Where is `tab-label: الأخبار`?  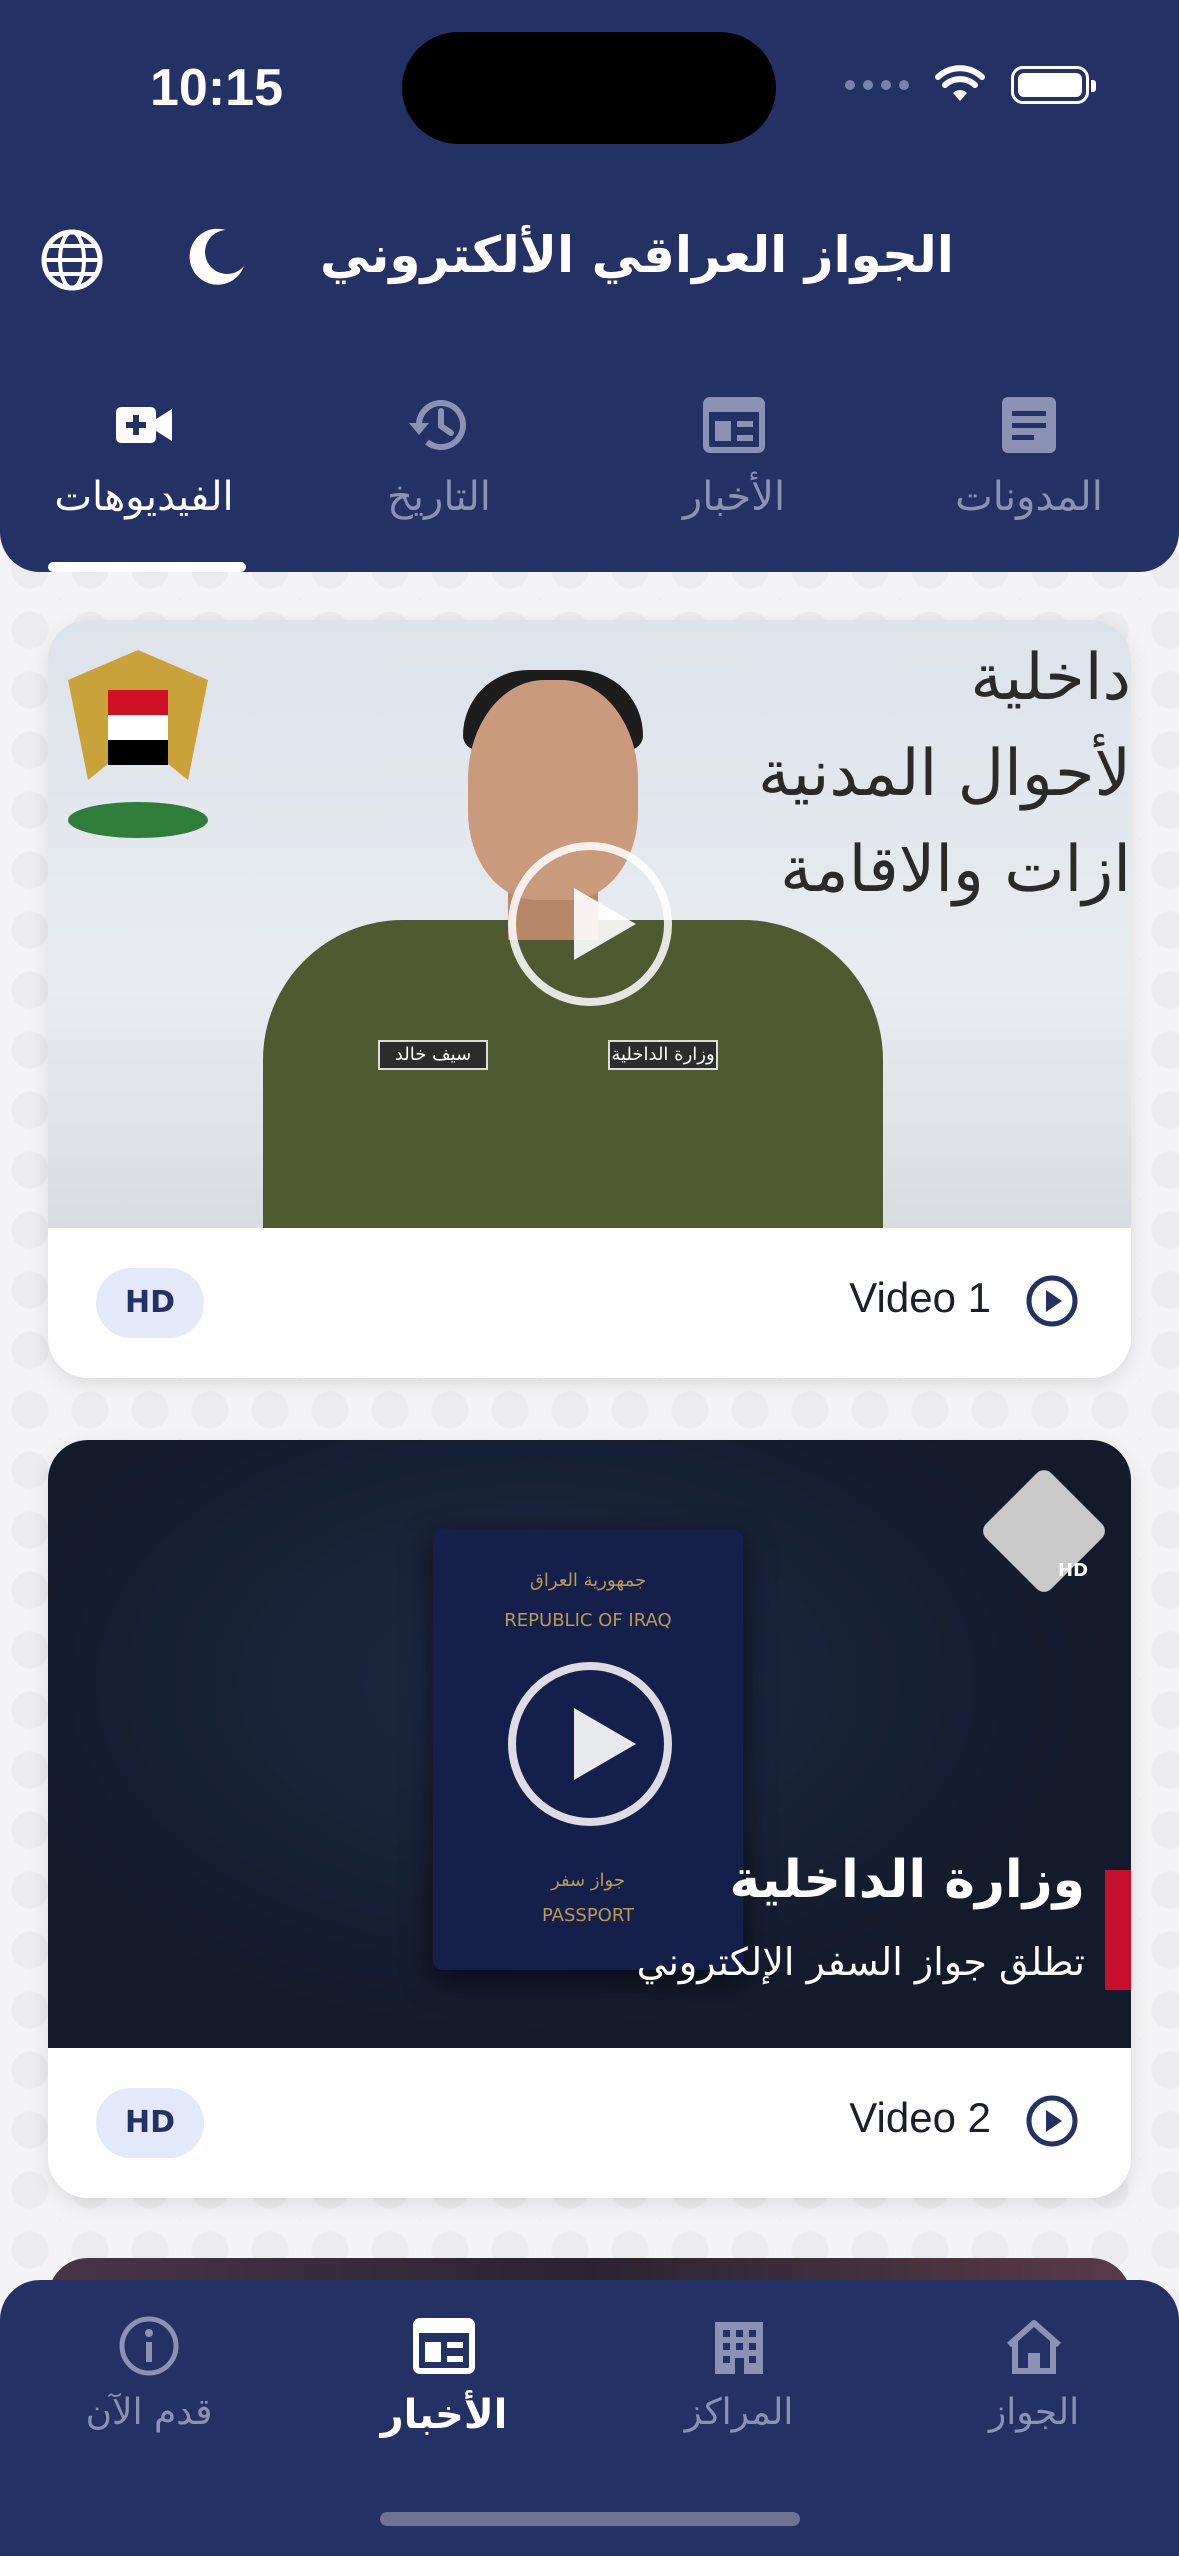 tab-label: الأخبار is located at coordinates (734, 497).